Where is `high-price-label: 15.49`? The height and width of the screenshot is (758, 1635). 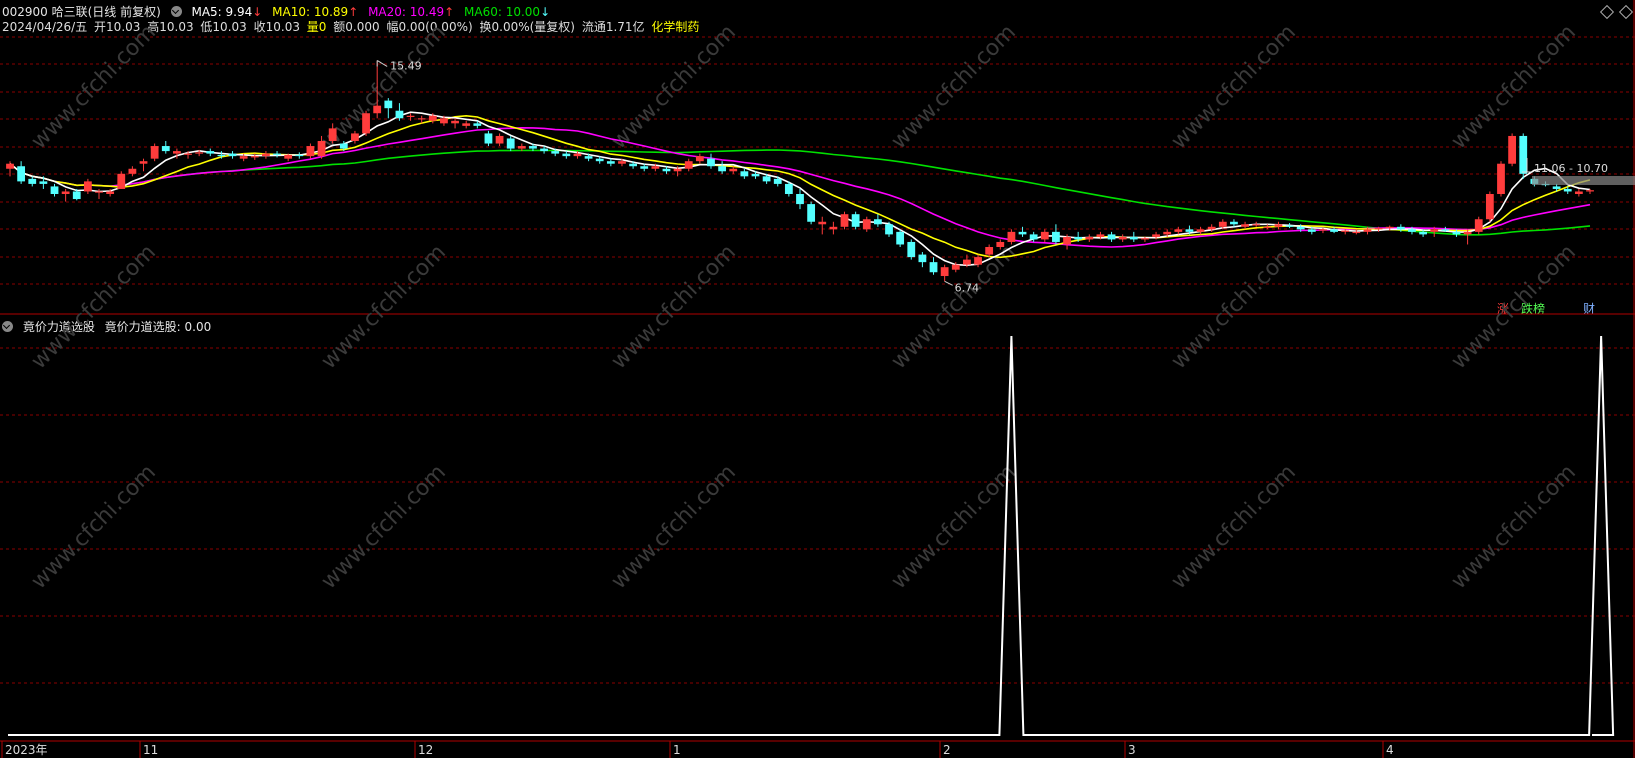 high-price-label: 15.49 is located at coordinates (406, 65).